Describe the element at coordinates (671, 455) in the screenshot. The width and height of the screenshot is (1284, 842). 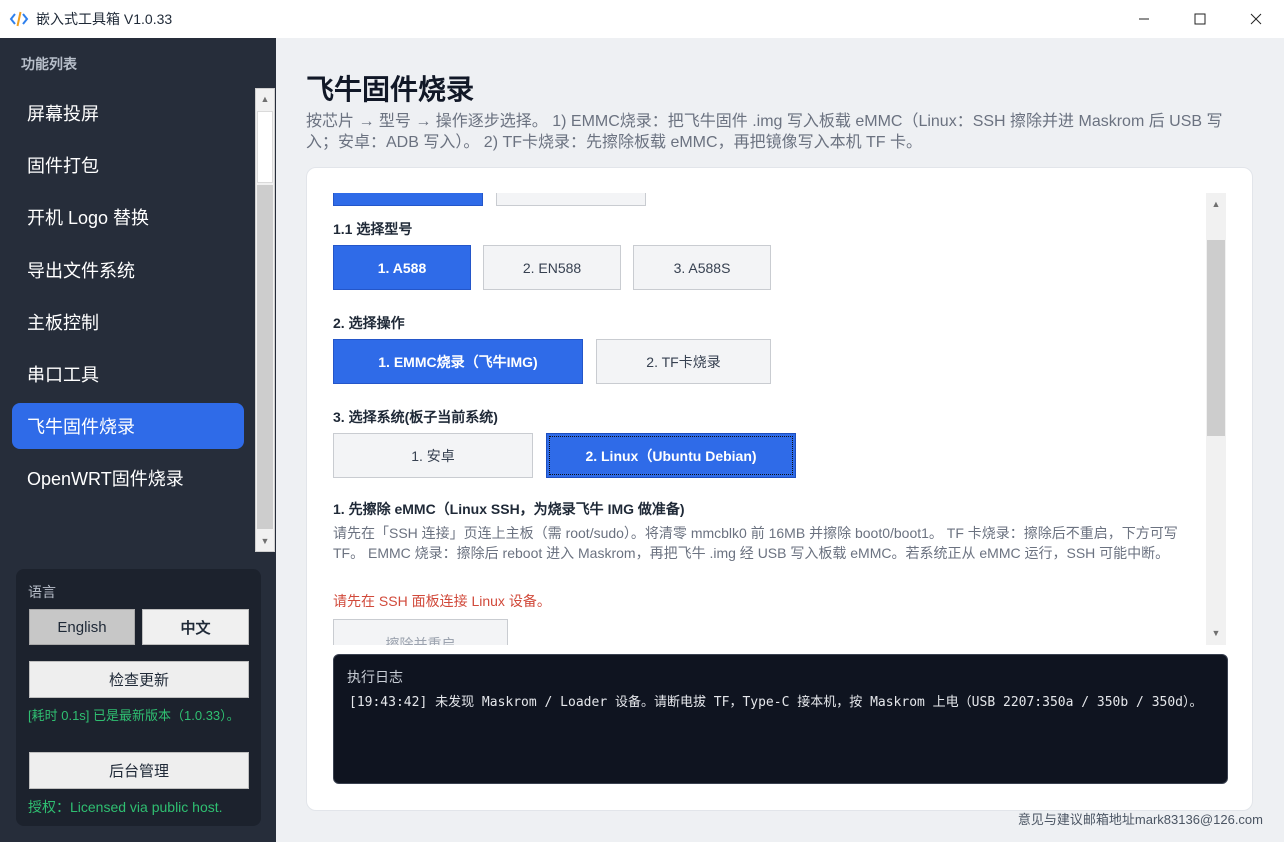
I see `system-option-linux: 2. Linux（Ubuntu Debian)` at that location.